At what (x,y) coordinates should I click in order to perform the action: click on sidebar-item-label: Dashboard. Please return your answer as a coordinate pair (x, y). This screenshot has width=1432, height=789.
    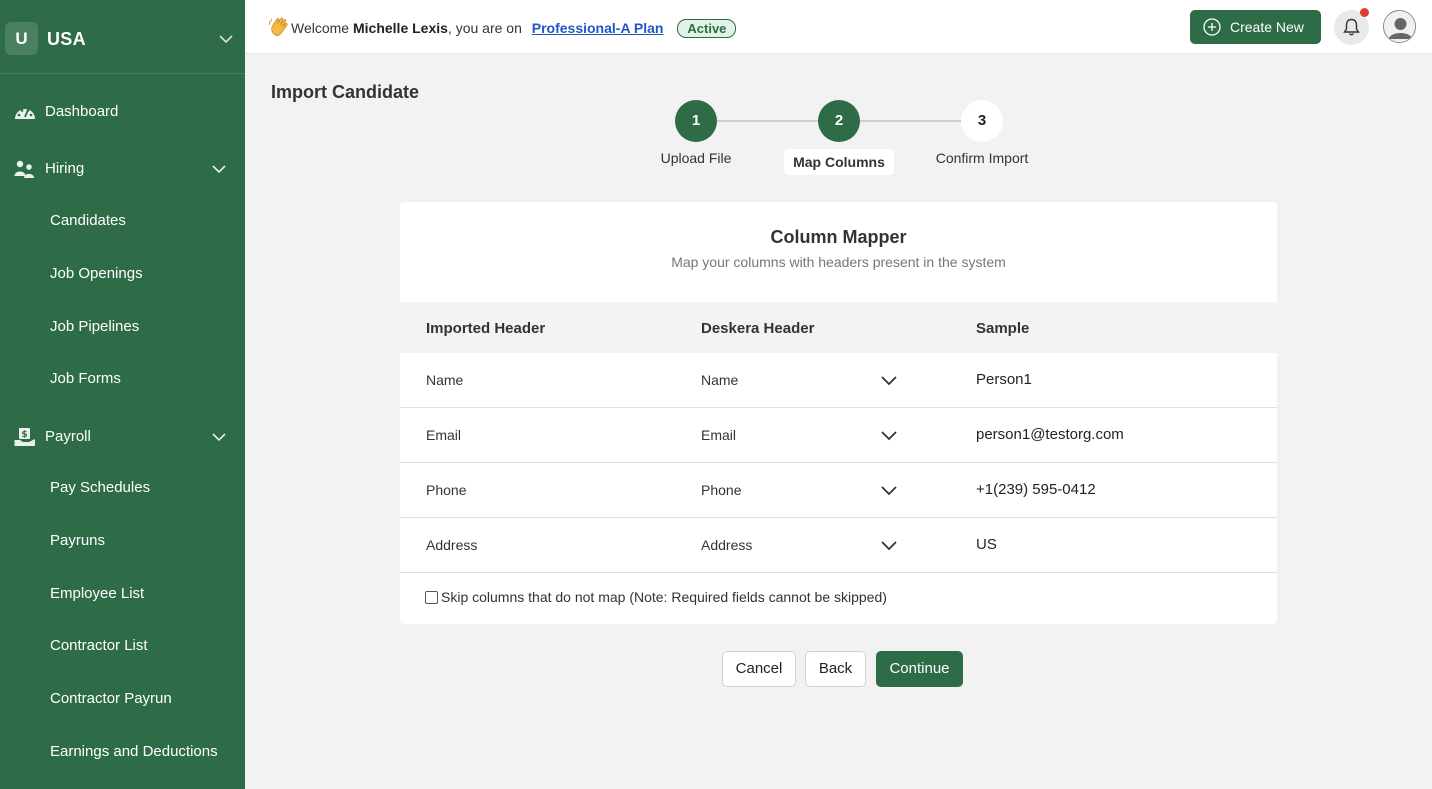
    Looking at the image, I should click on (82, 111).